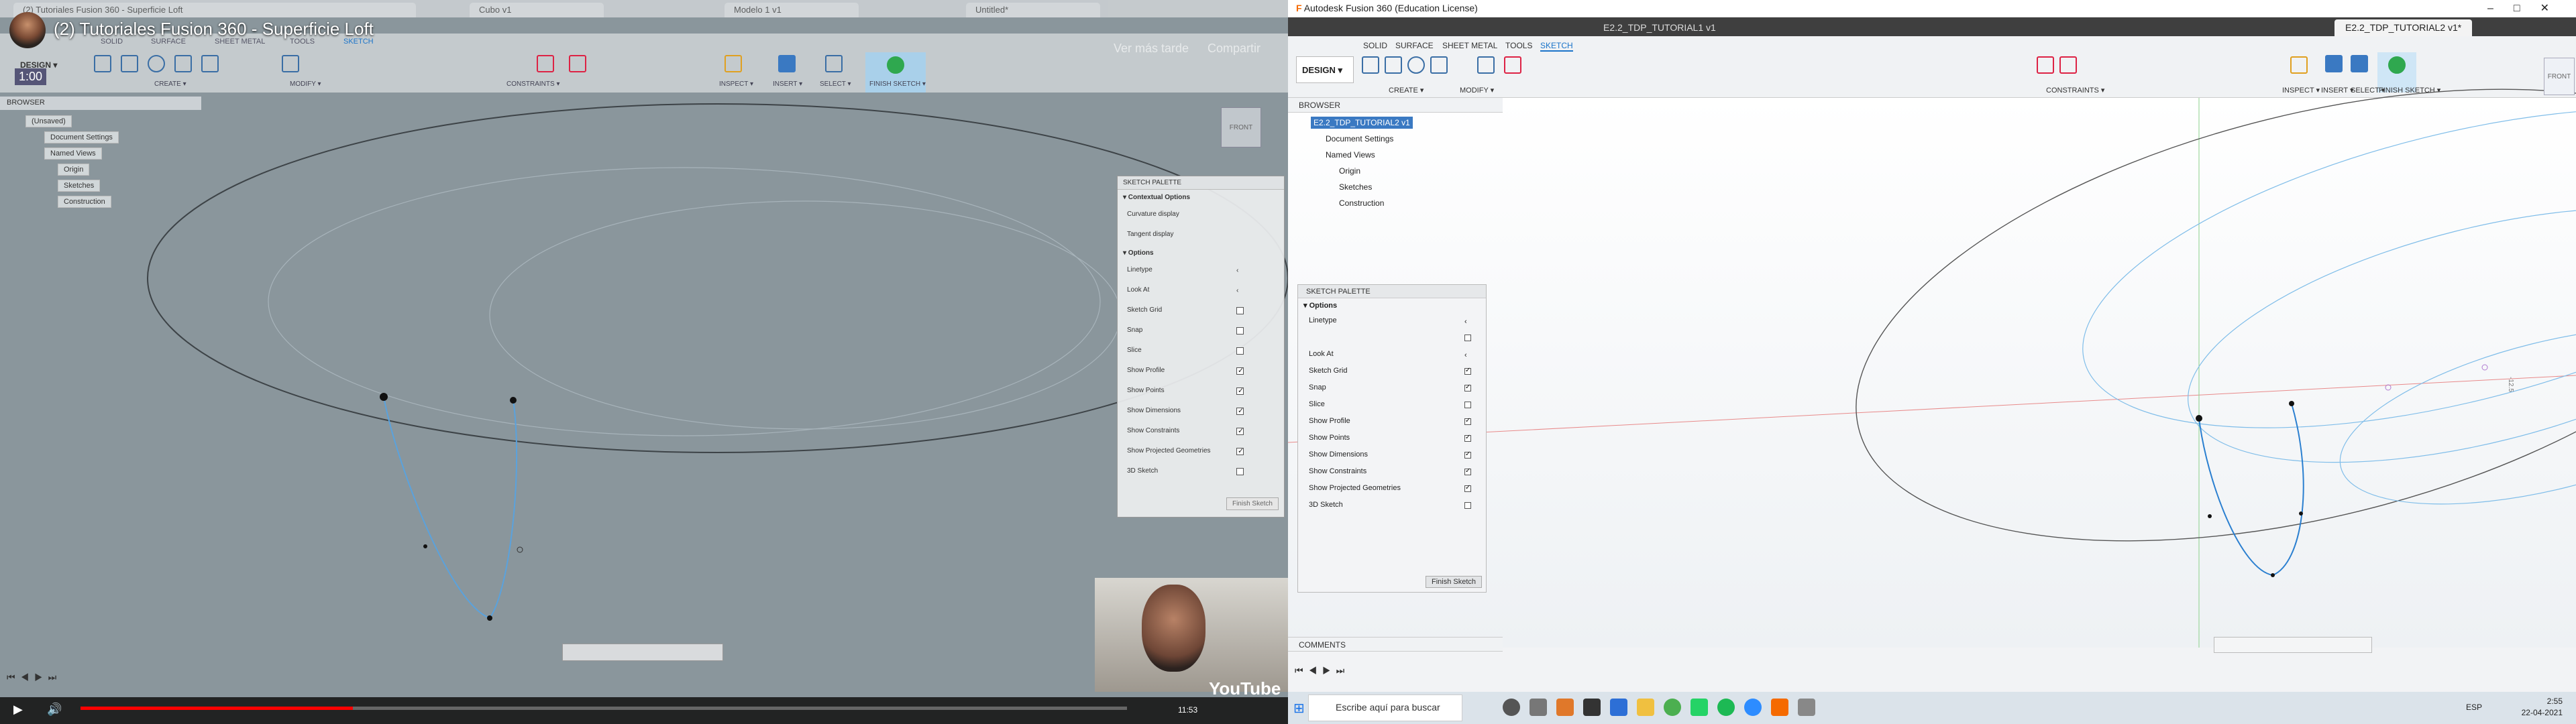  I want to click on taskbar-search: Escribe aquí para buscar, so click(1385, 708).